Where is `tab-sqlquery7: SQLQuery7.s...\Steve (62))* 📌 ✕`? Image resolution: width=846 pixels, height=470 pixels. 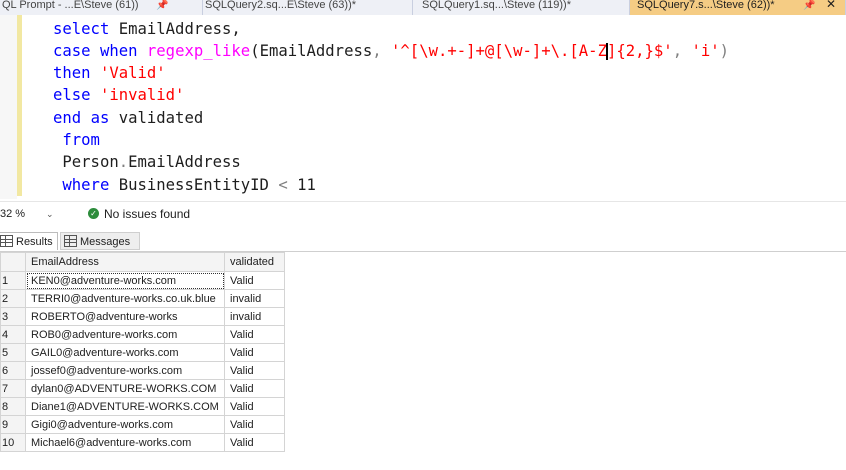 tab-sqlquery7: SQLQuery7.s...\Steve (62))* 📌 ✕ is located at coordinates (738, 7).